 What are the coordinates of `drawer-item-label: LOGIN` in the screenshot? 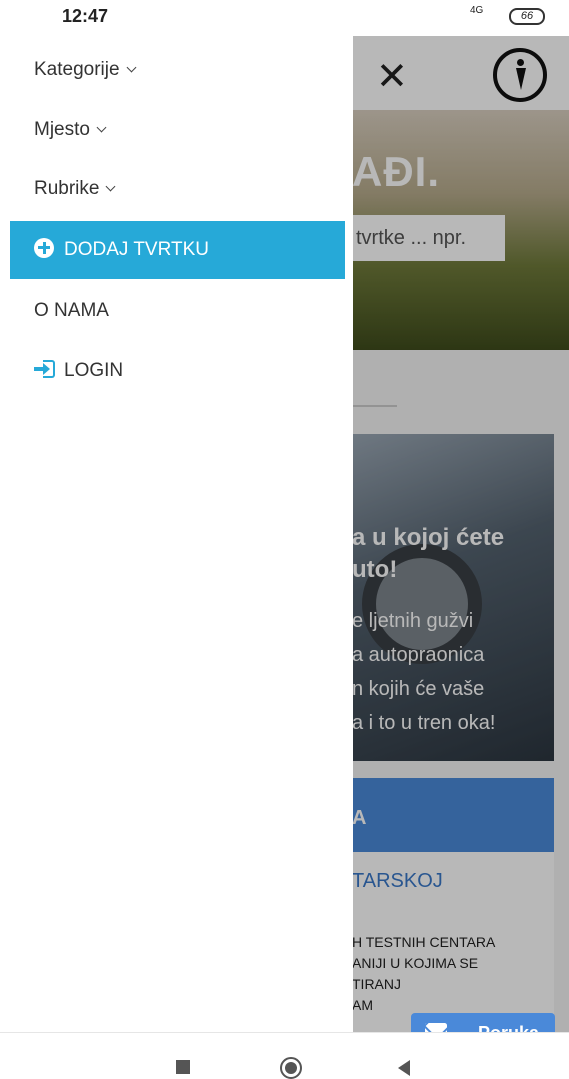 It's located at (94, 370).